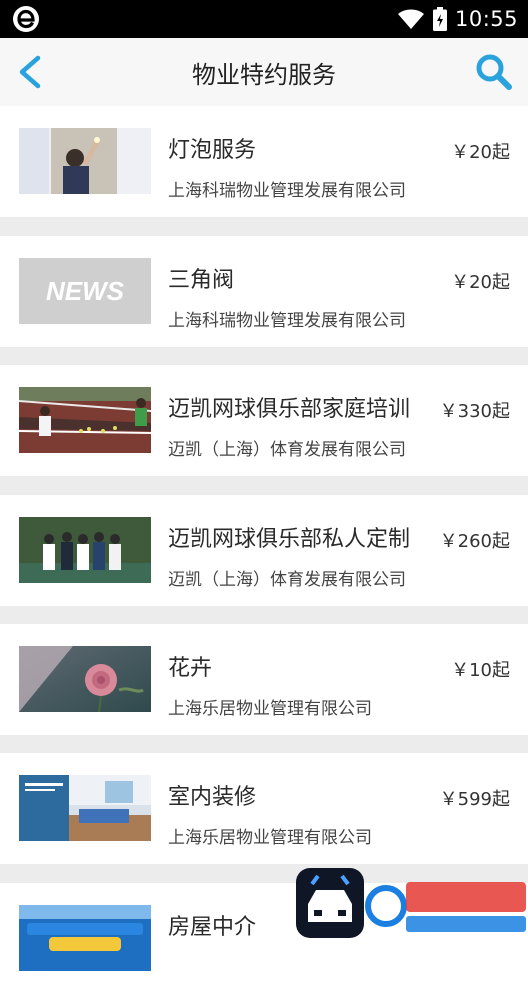  Describe the element at coordinates (26, 19) in the screenshot. I see `browser-app-icon` at that location.